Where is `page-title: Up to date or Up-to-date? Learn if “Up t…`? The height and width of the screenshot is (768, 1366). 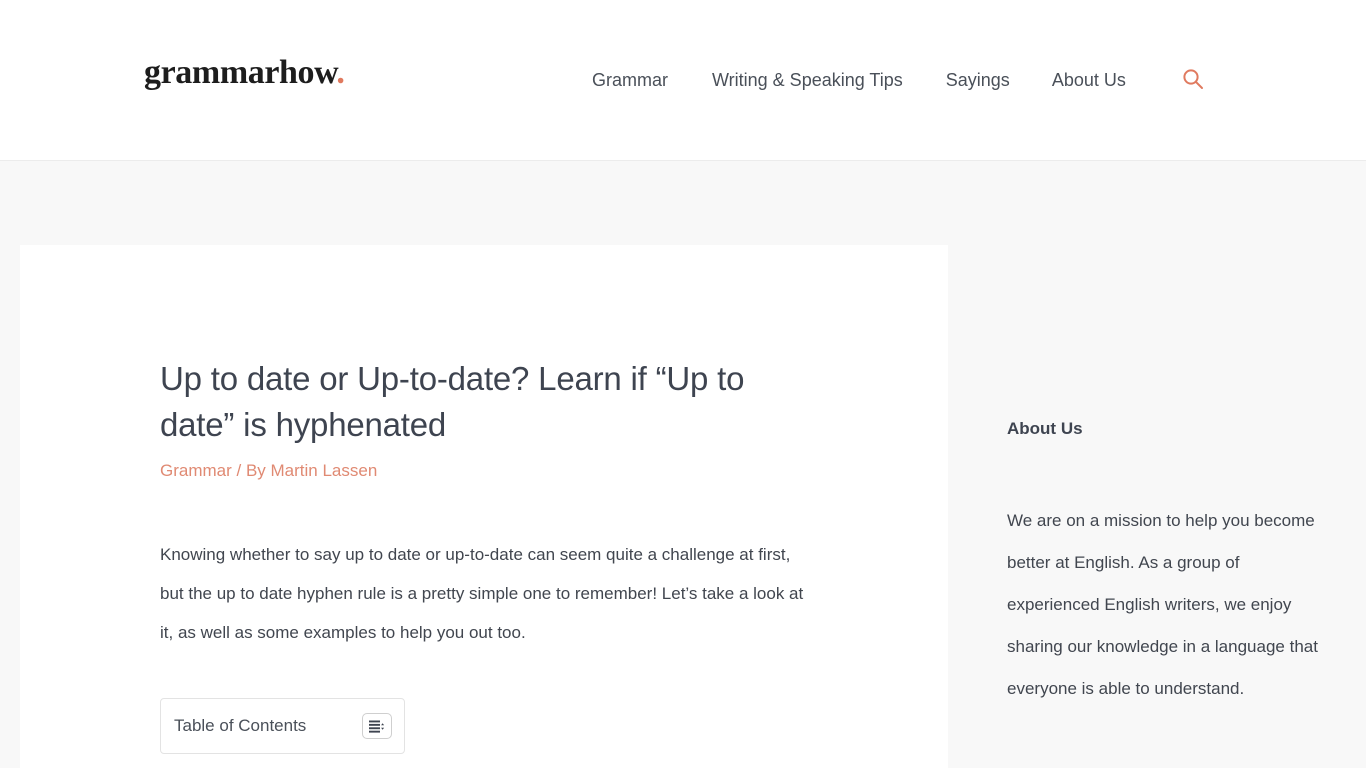 page-title: Up to date or Up-to-date? Learn if “Up t… is located at coordinates (452, 401).